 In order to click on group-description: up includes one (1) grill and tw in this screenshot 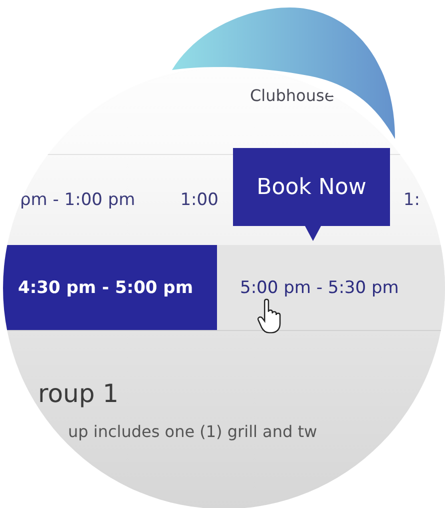, I will do `click(193, 431)`.